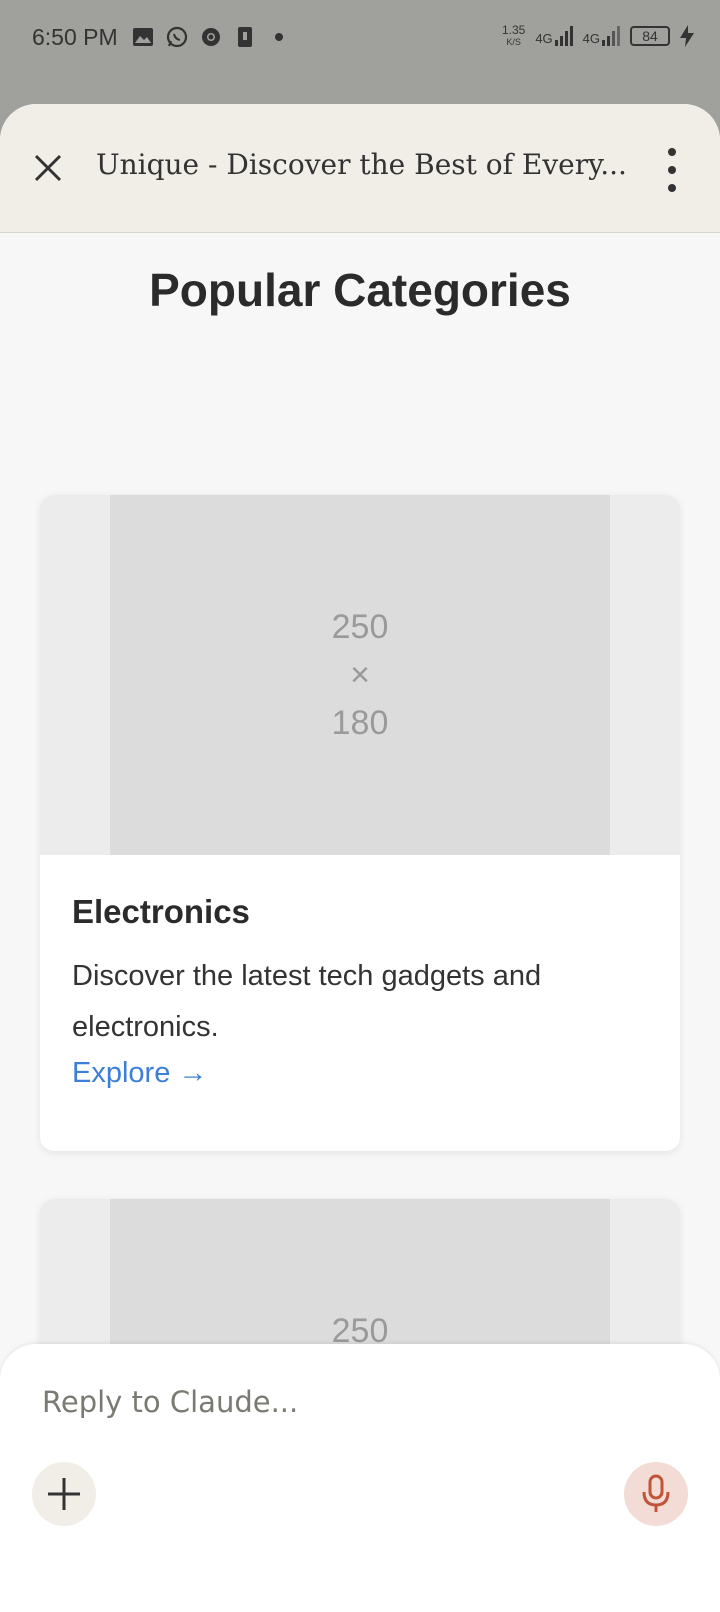  Describe the element at coordinates (143, 37) in the screenshot. I see `gallery-icon` at that location.